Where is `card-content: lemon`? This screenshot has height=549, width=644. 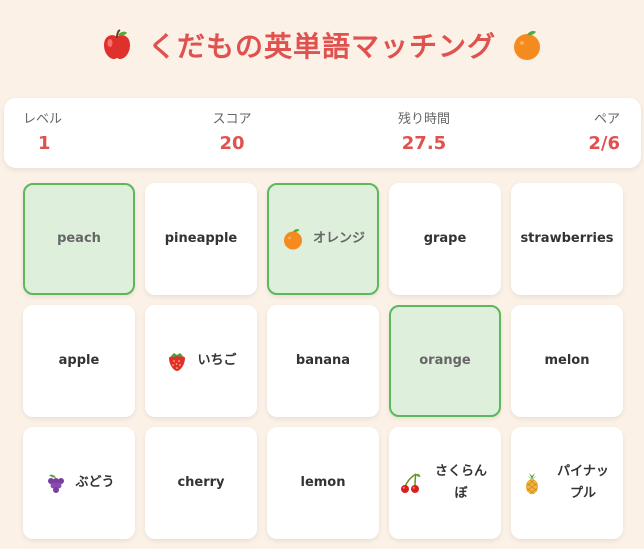 card-content: lemon is located at coordinates (322, 483).